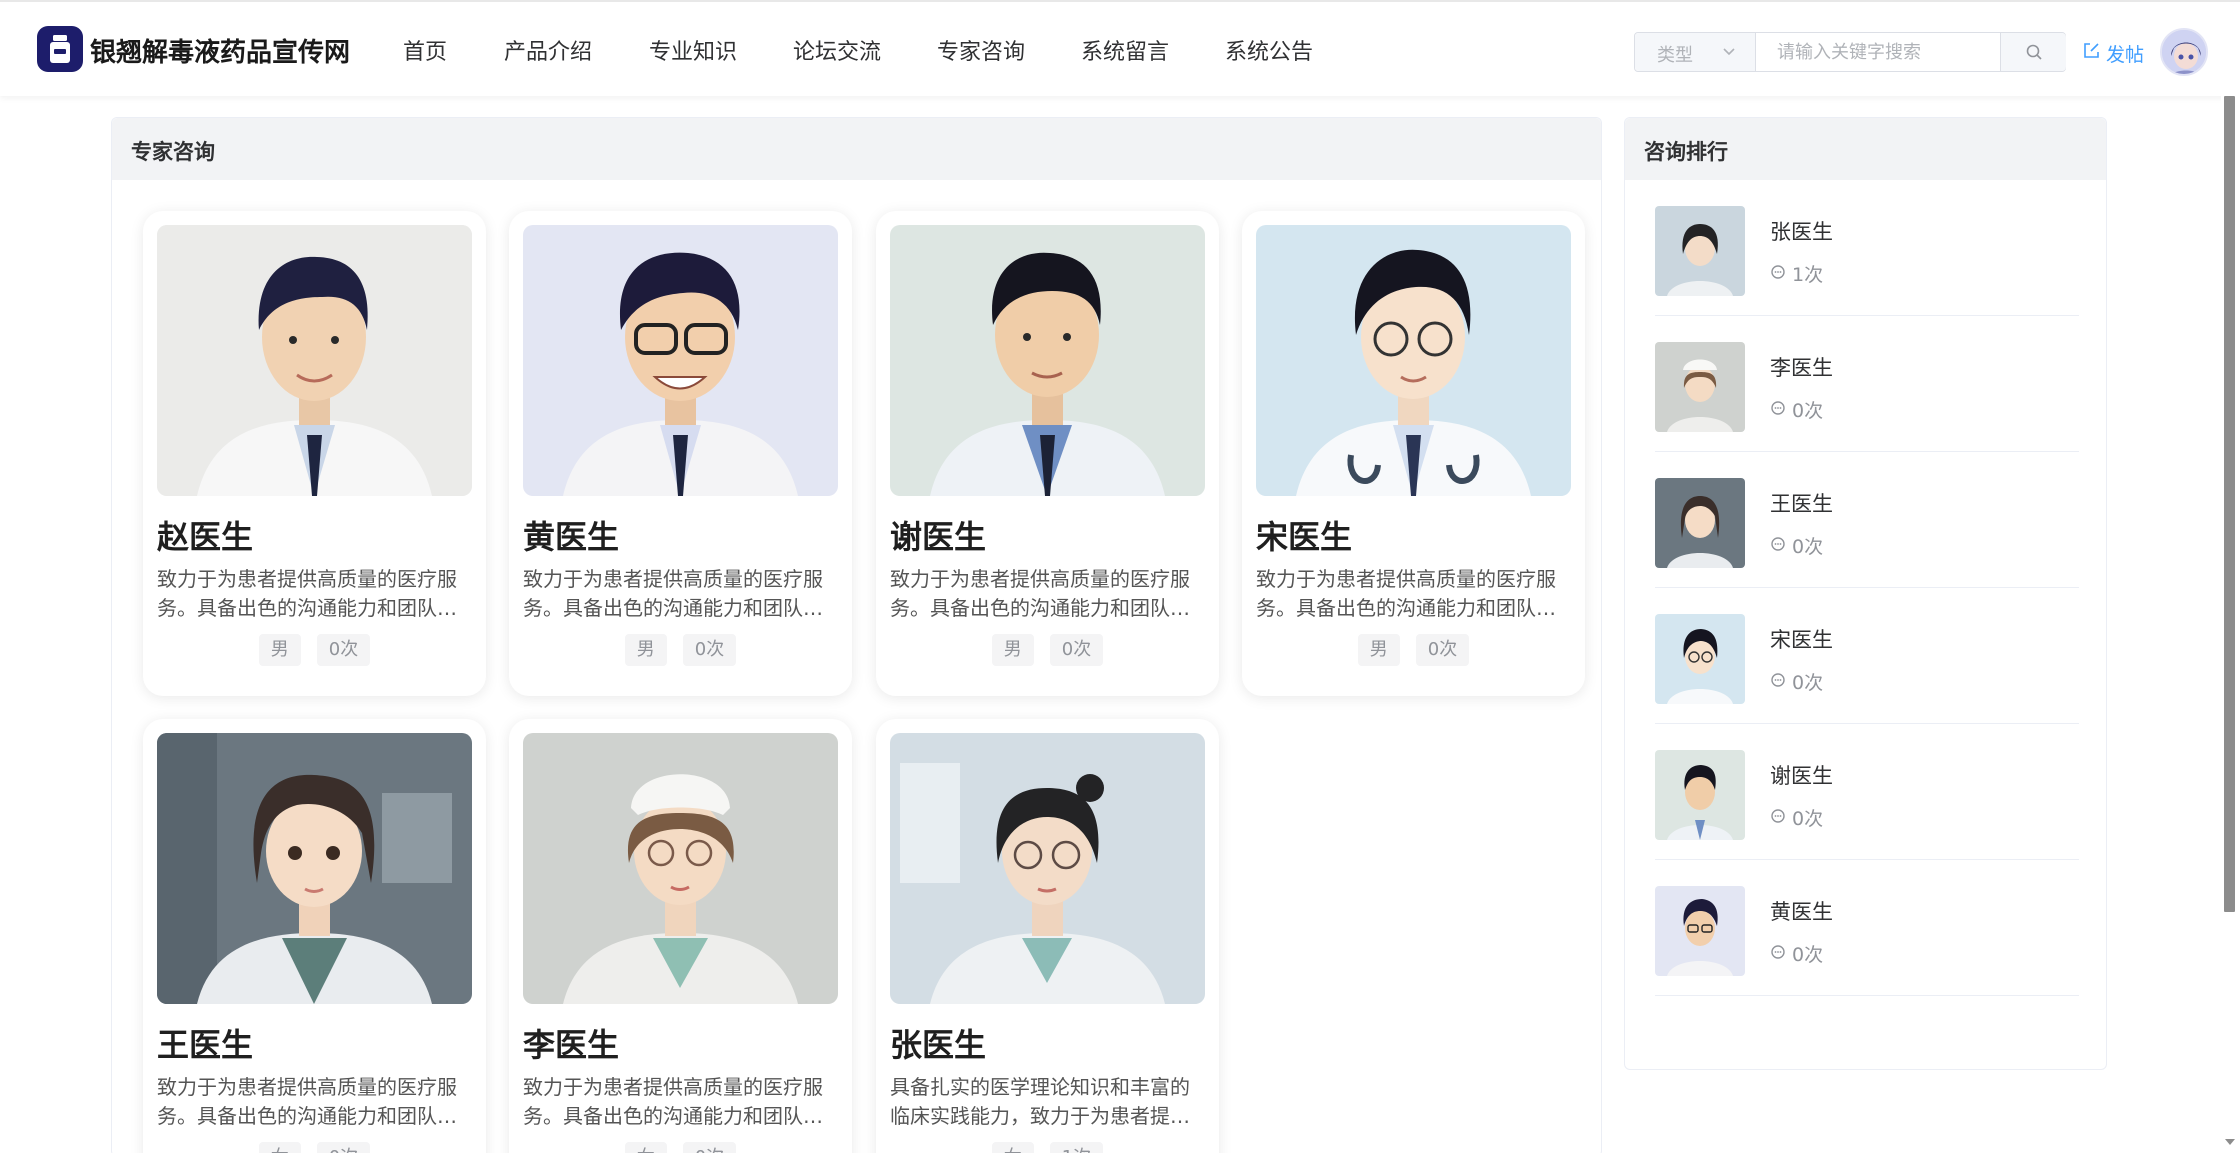 The height and width of the screenshot is (1153, 2240). I want to click on scrollbar-thumb, so click(2229, 504).